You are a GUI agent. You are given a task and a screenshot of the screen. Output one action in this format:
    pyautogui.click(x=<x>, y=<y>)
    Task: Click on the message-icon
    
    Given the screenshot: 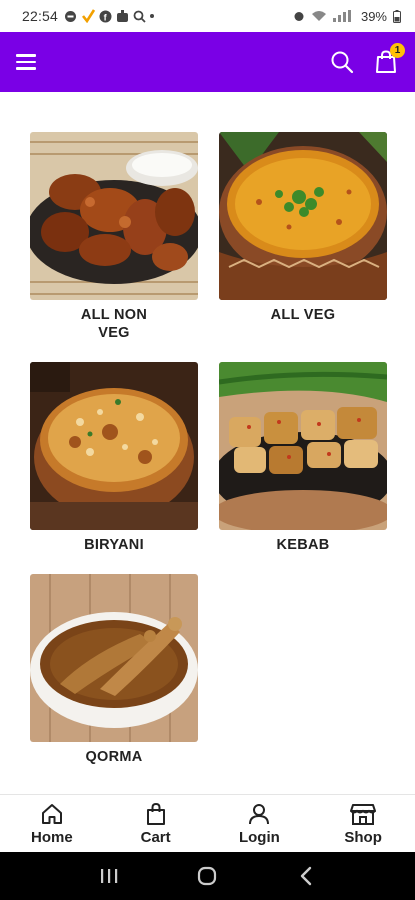 What is the action you would take?
    pyautogui.click(x=71, y=16)
    